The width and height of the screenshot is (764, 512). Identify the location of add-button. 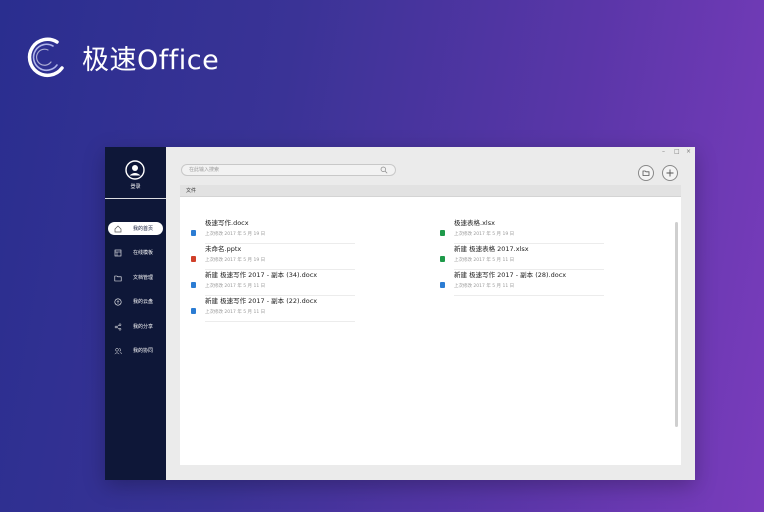
(670, 173).